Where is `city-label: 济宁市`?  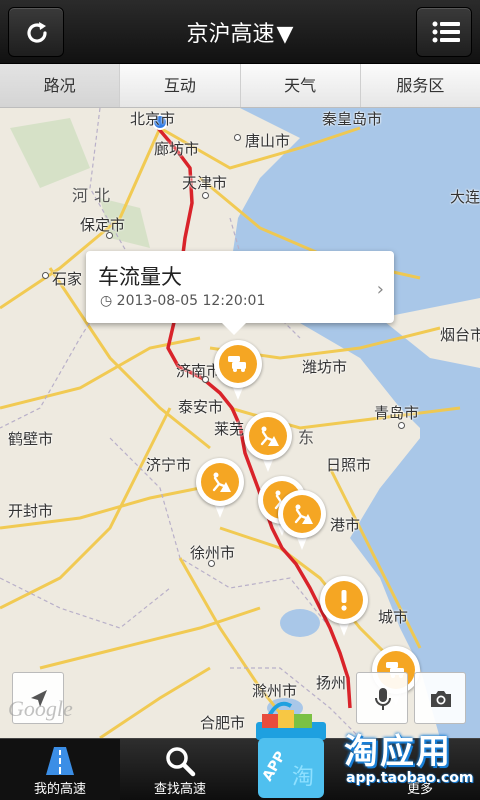
city-label: 济宁市 is located at coordinates (169, 465).